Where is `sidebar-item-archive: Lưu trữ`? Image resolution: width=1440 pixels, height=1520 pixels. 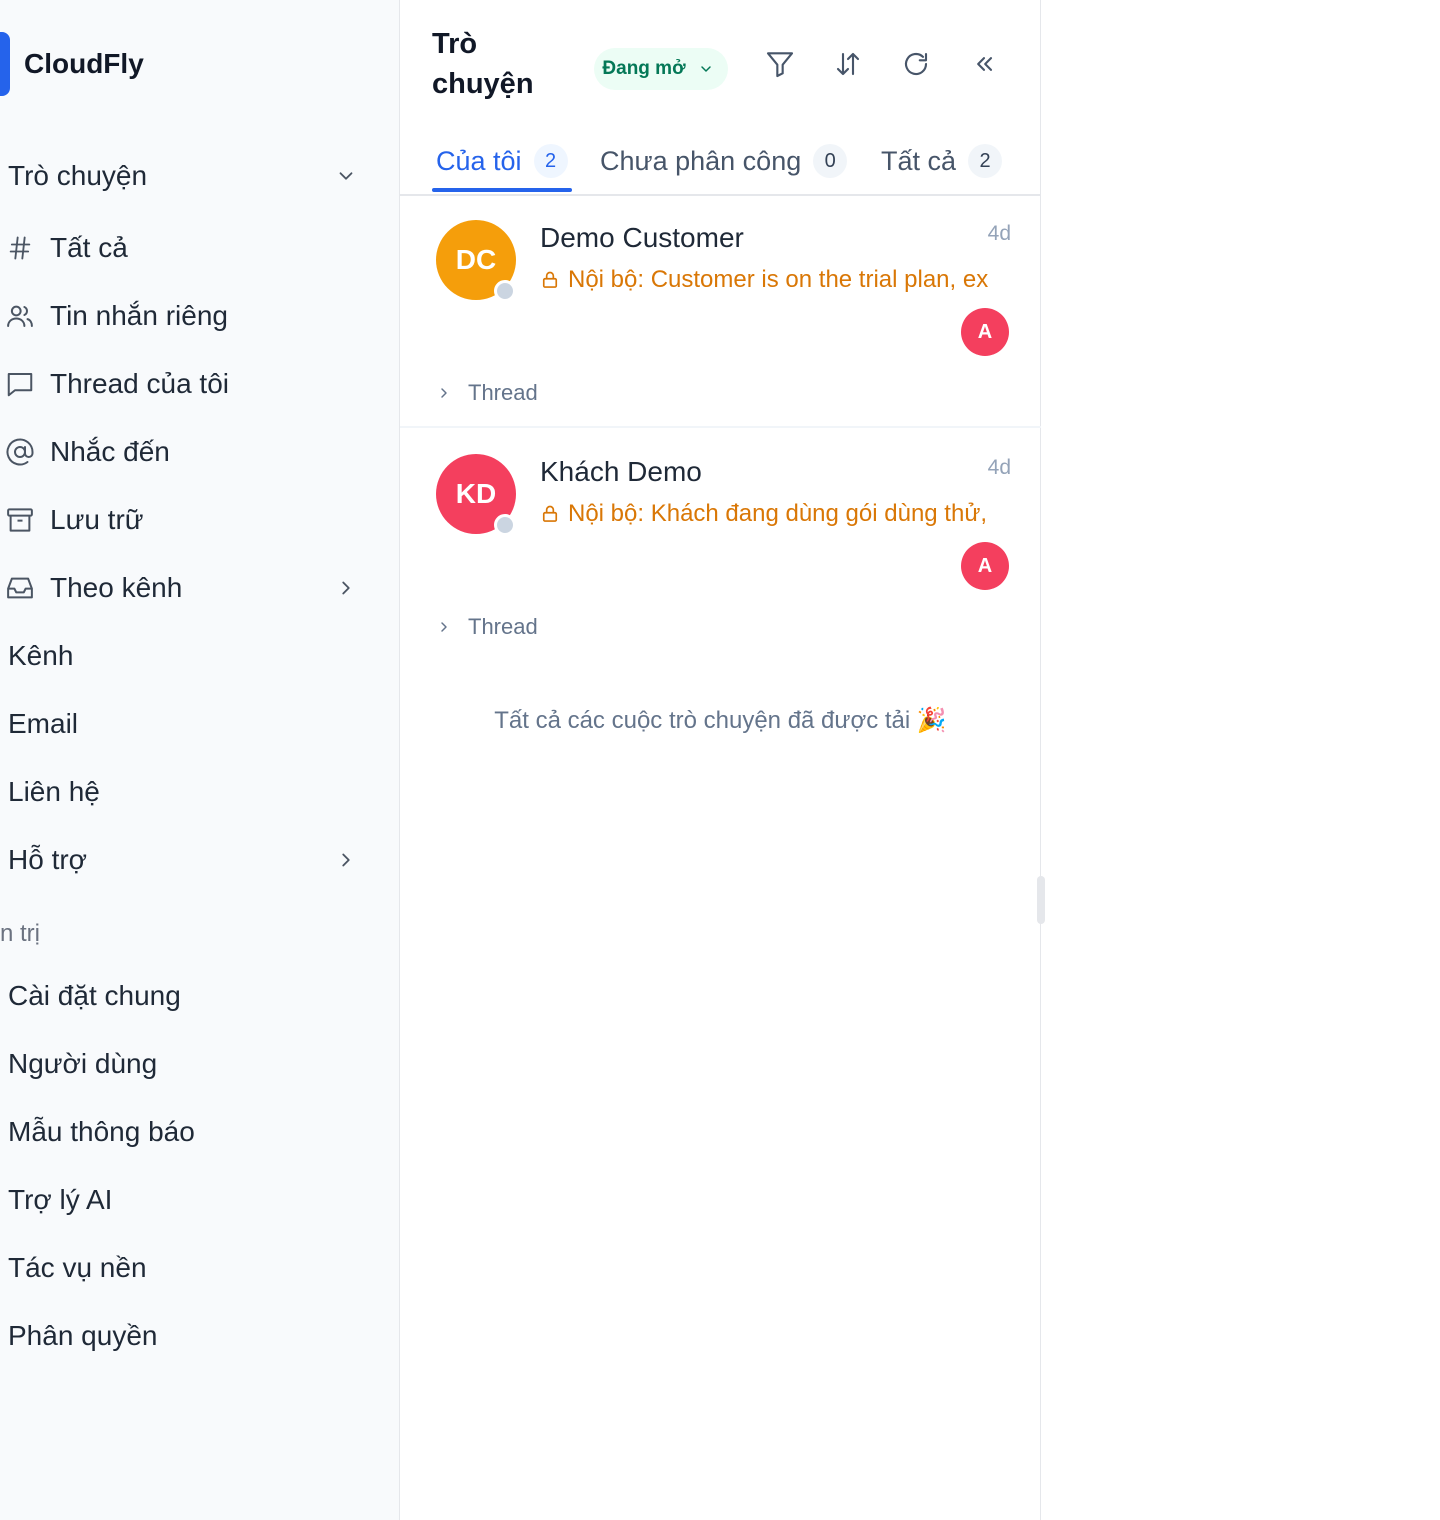
sidebar-item-archive: Lưu trữ is located at coordinates (190, 520).